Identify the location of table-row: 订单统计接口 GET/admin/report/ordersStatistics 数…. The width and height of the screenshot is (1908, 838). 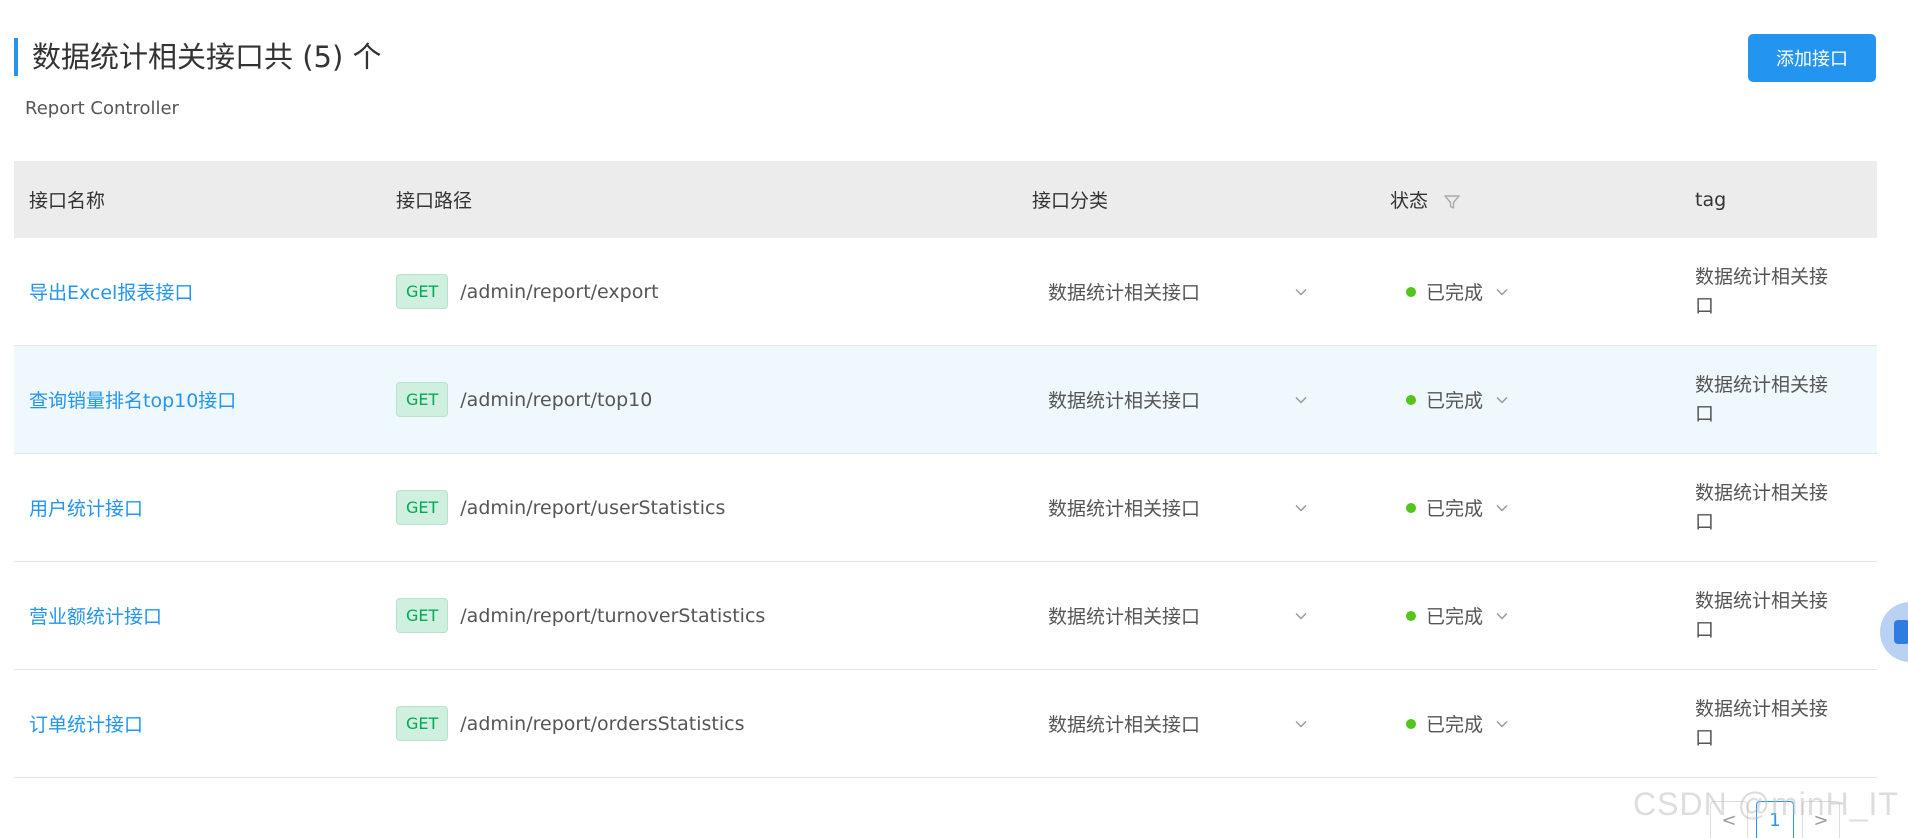
(945, 724).